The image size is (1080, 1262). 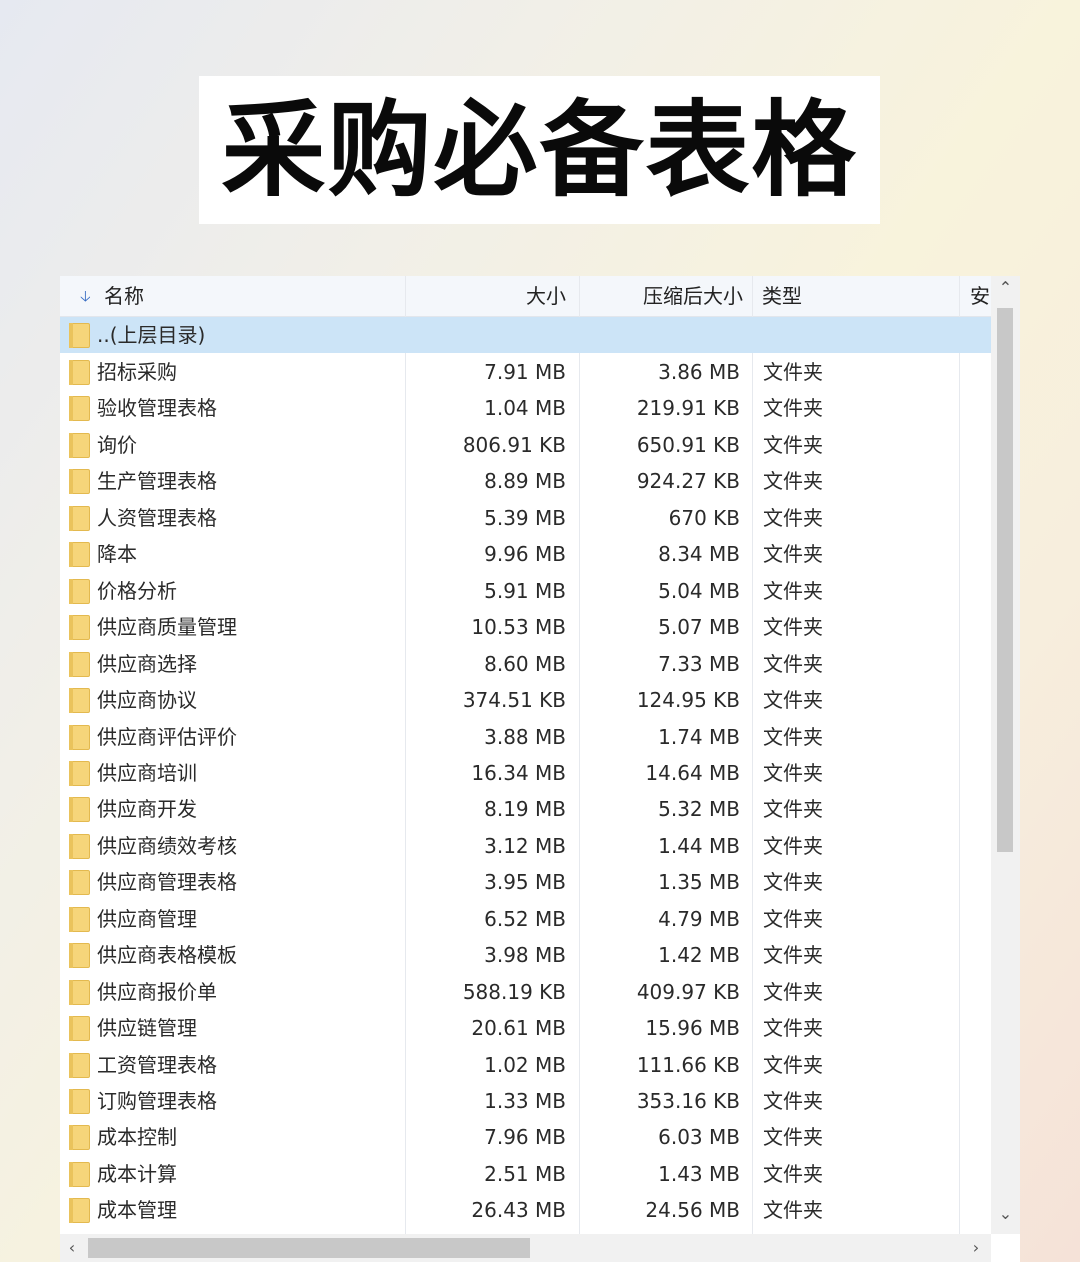 What do you see at coordinates (137, 590) in the screenshot?
I see `row-name: 价格分析` at bounding box center [137, 590].